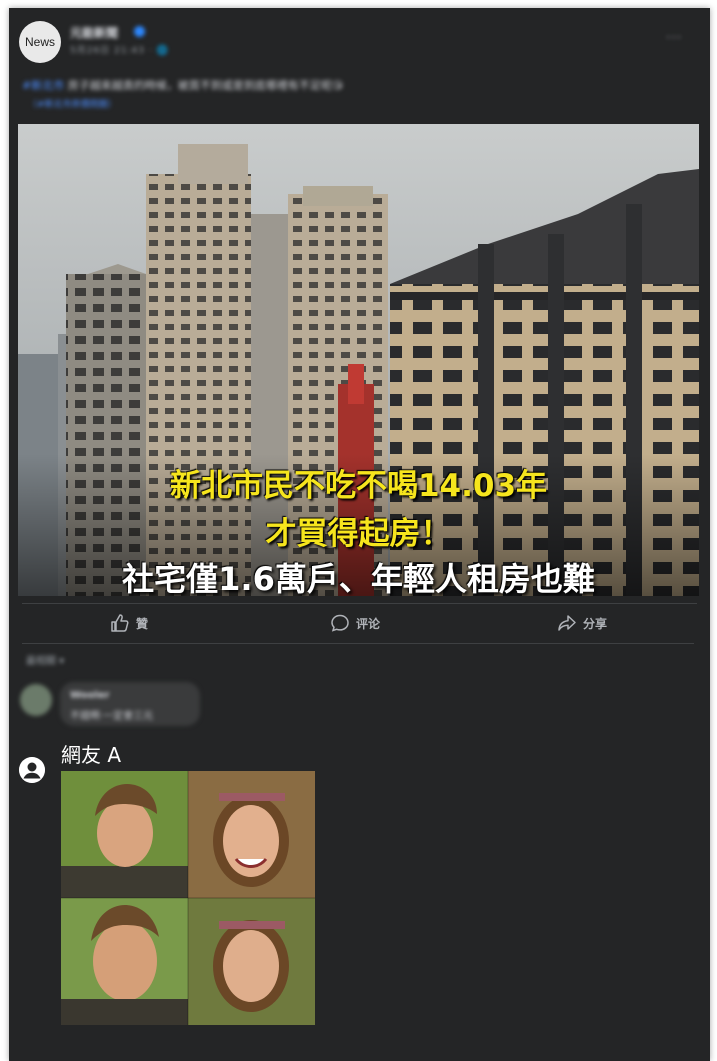  I want to click on like-button: 贊, so click(129, 623).